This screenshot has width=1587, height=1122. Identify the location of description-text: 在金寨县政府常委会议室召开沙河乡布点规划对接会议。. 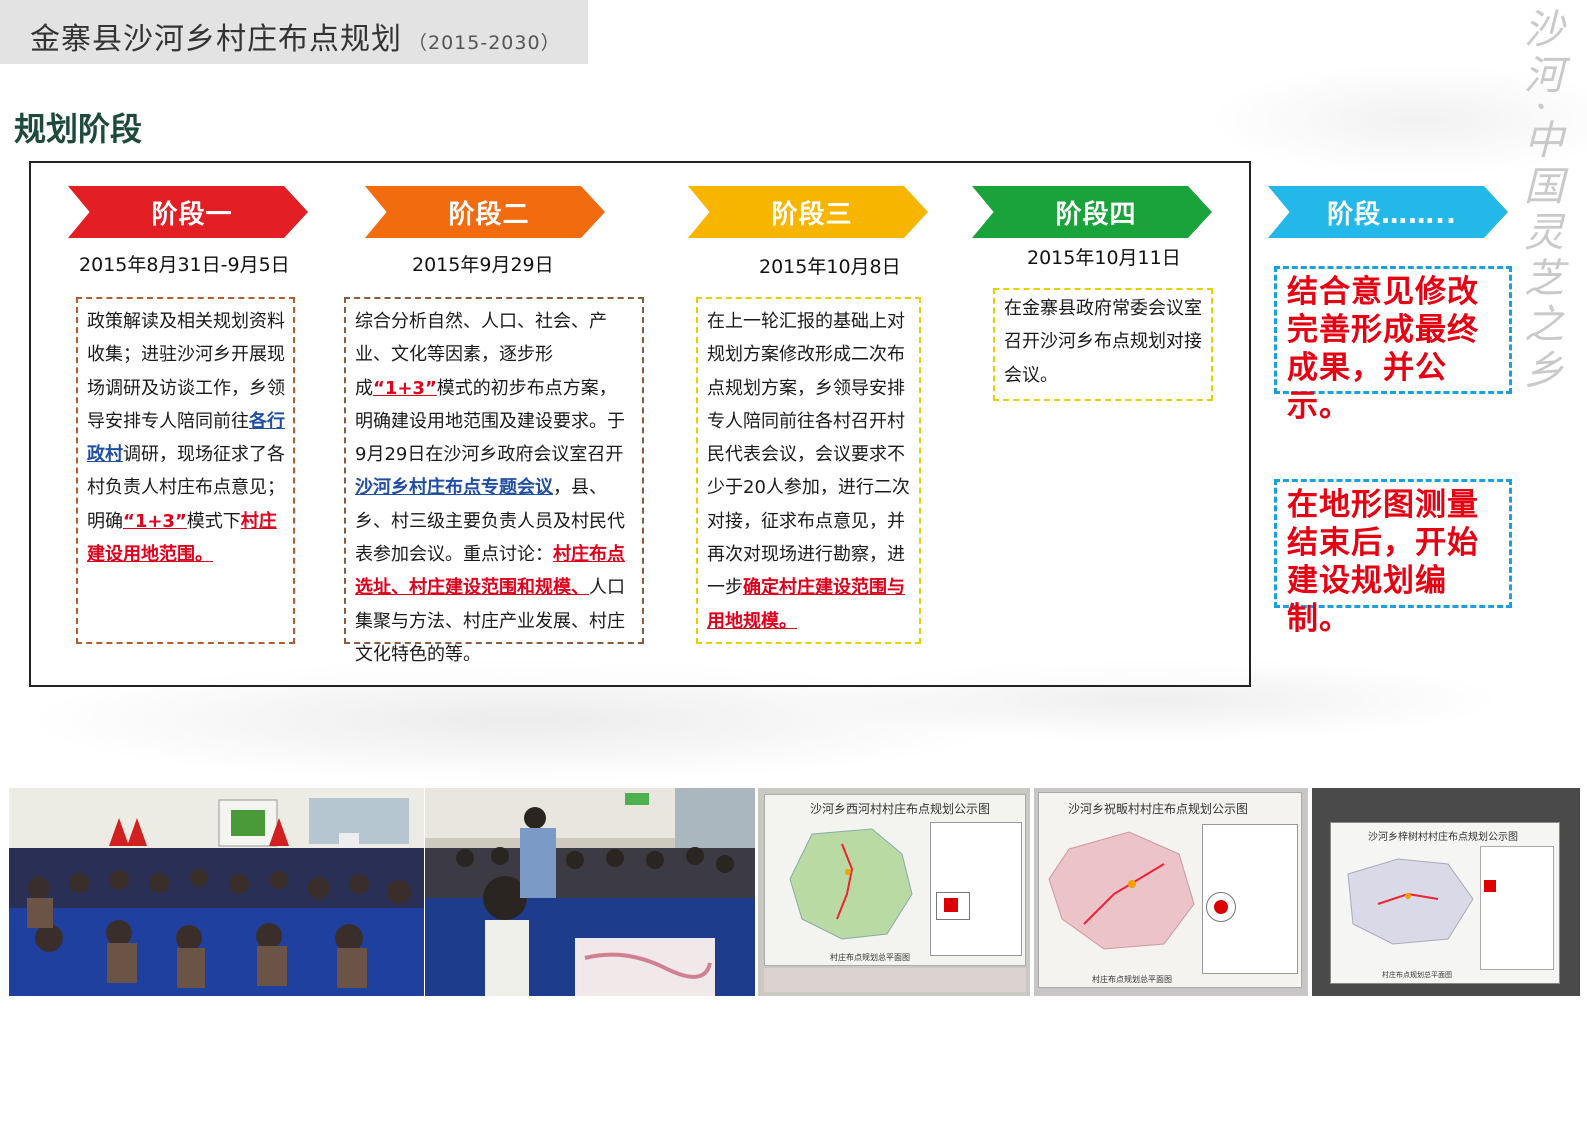
(1103, 342).